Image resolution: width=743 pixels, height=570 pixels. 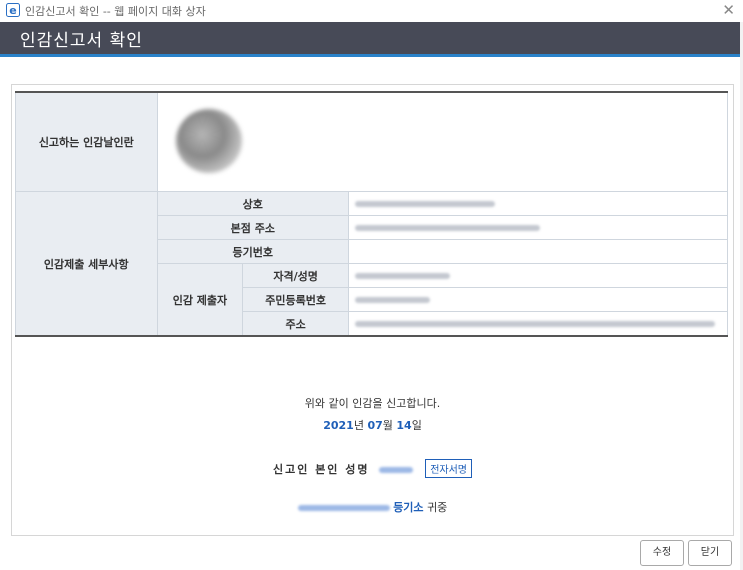 What do you see at coordinates (662, 553) in the screenshot?
I see `edit-button: 수정` at bounding box center [662, 553].